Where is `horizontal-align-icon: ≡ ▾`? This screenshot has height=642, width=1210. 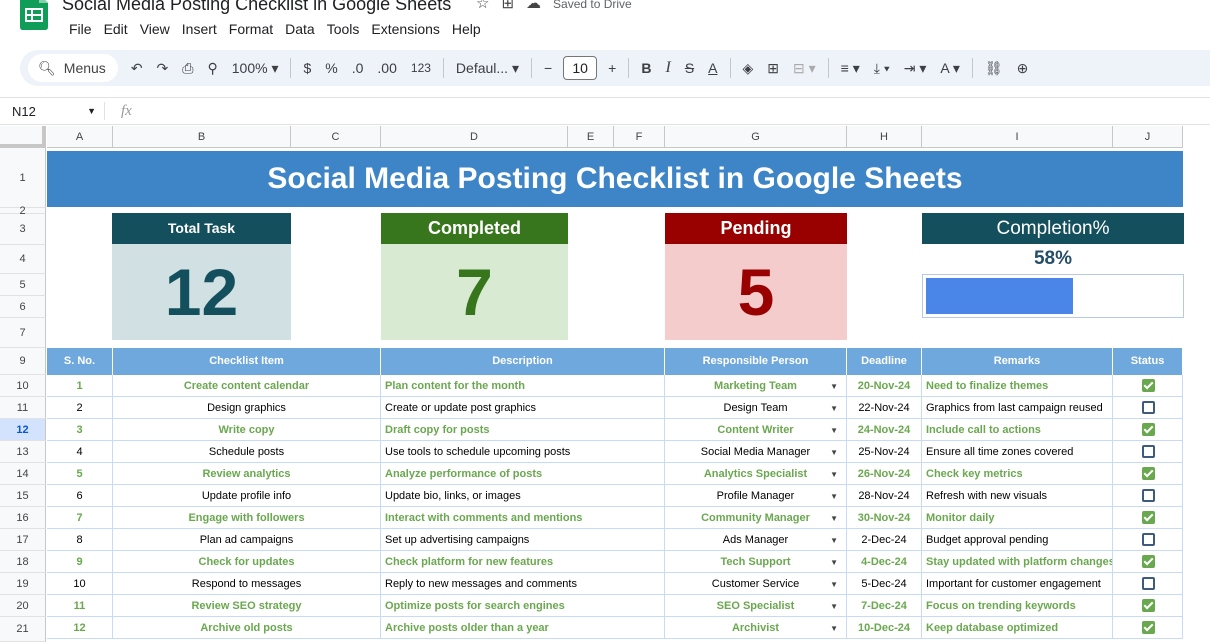 horizontal-align-icon: ≡ ▾ is located at coordinates (850, 68).